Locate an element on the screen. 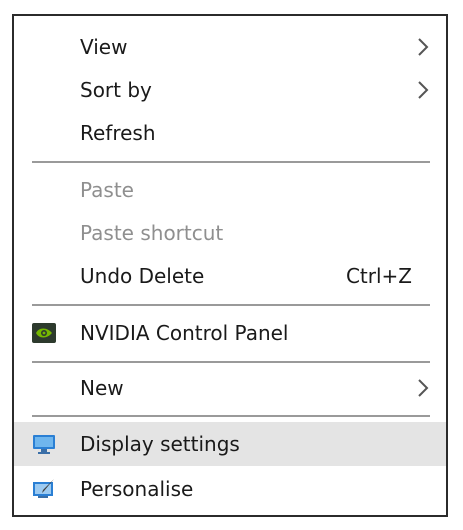 This screenshot has width=463, height=530. menu-item-label: View is located at coordinates (104, 47).